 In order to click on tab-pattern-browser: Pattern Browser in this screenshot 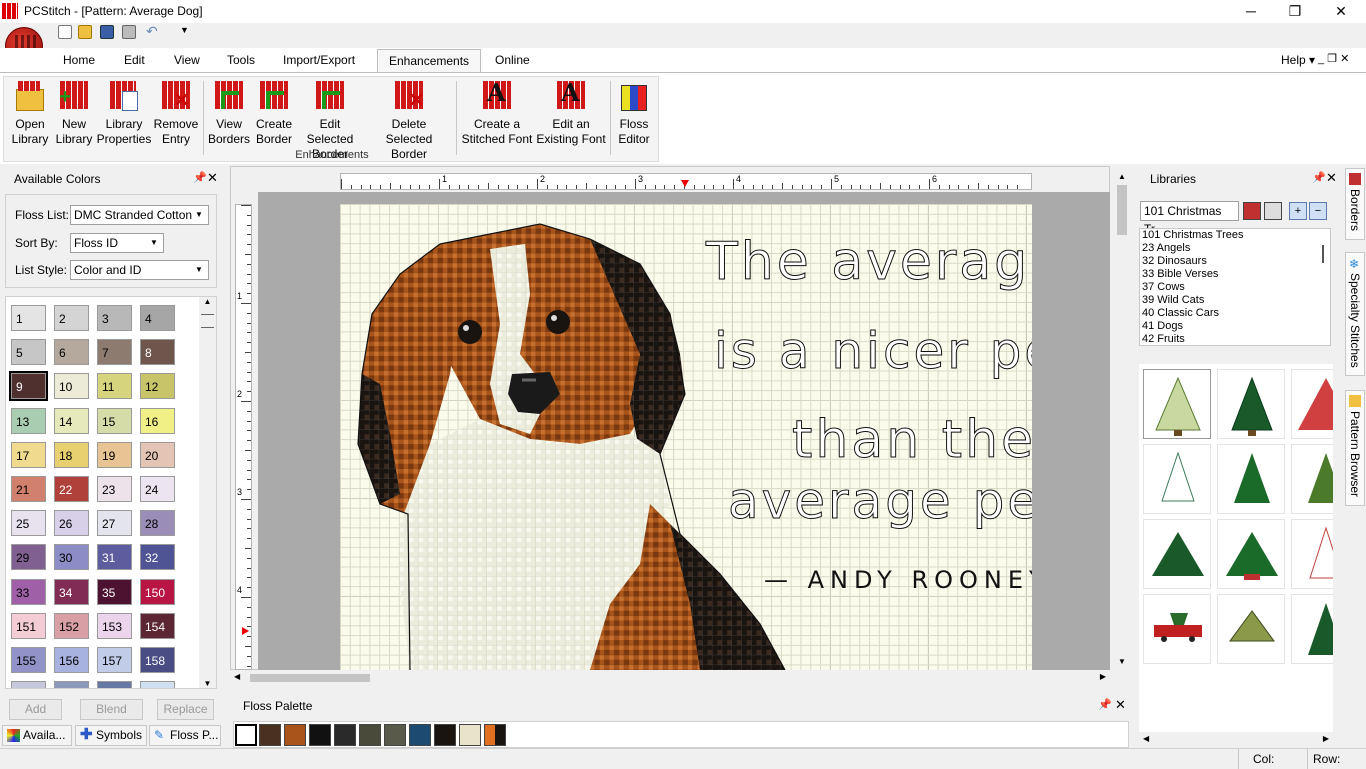, I will do `click(1355, 448)`.